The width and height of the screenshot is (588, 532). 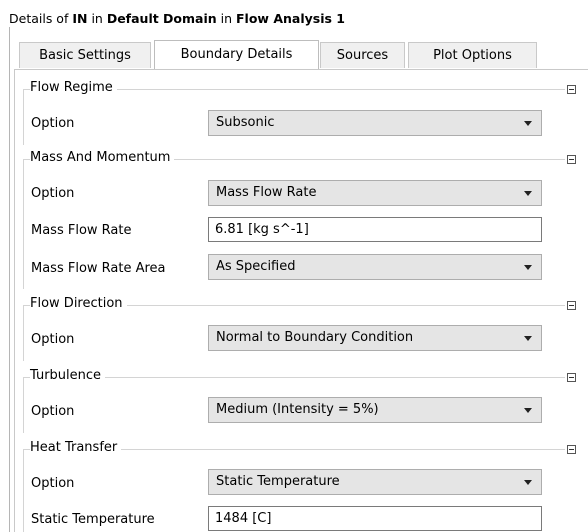 What do you see at coordinates (375, 229) in the screenshot?
I see `mass-flow-rate-input: 6.81 [kg s^-1]` at bounding box center [375, 229].